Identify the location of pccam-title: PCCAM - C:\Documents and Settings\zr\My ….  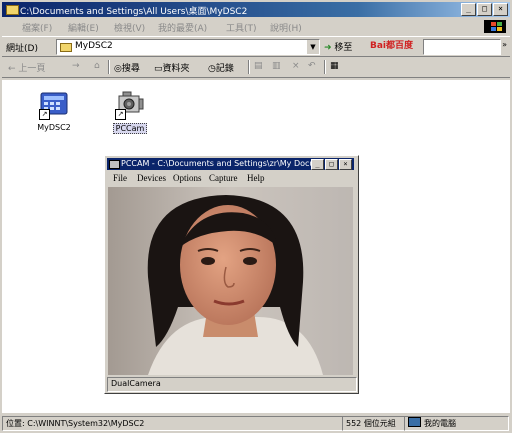
(216, 163).